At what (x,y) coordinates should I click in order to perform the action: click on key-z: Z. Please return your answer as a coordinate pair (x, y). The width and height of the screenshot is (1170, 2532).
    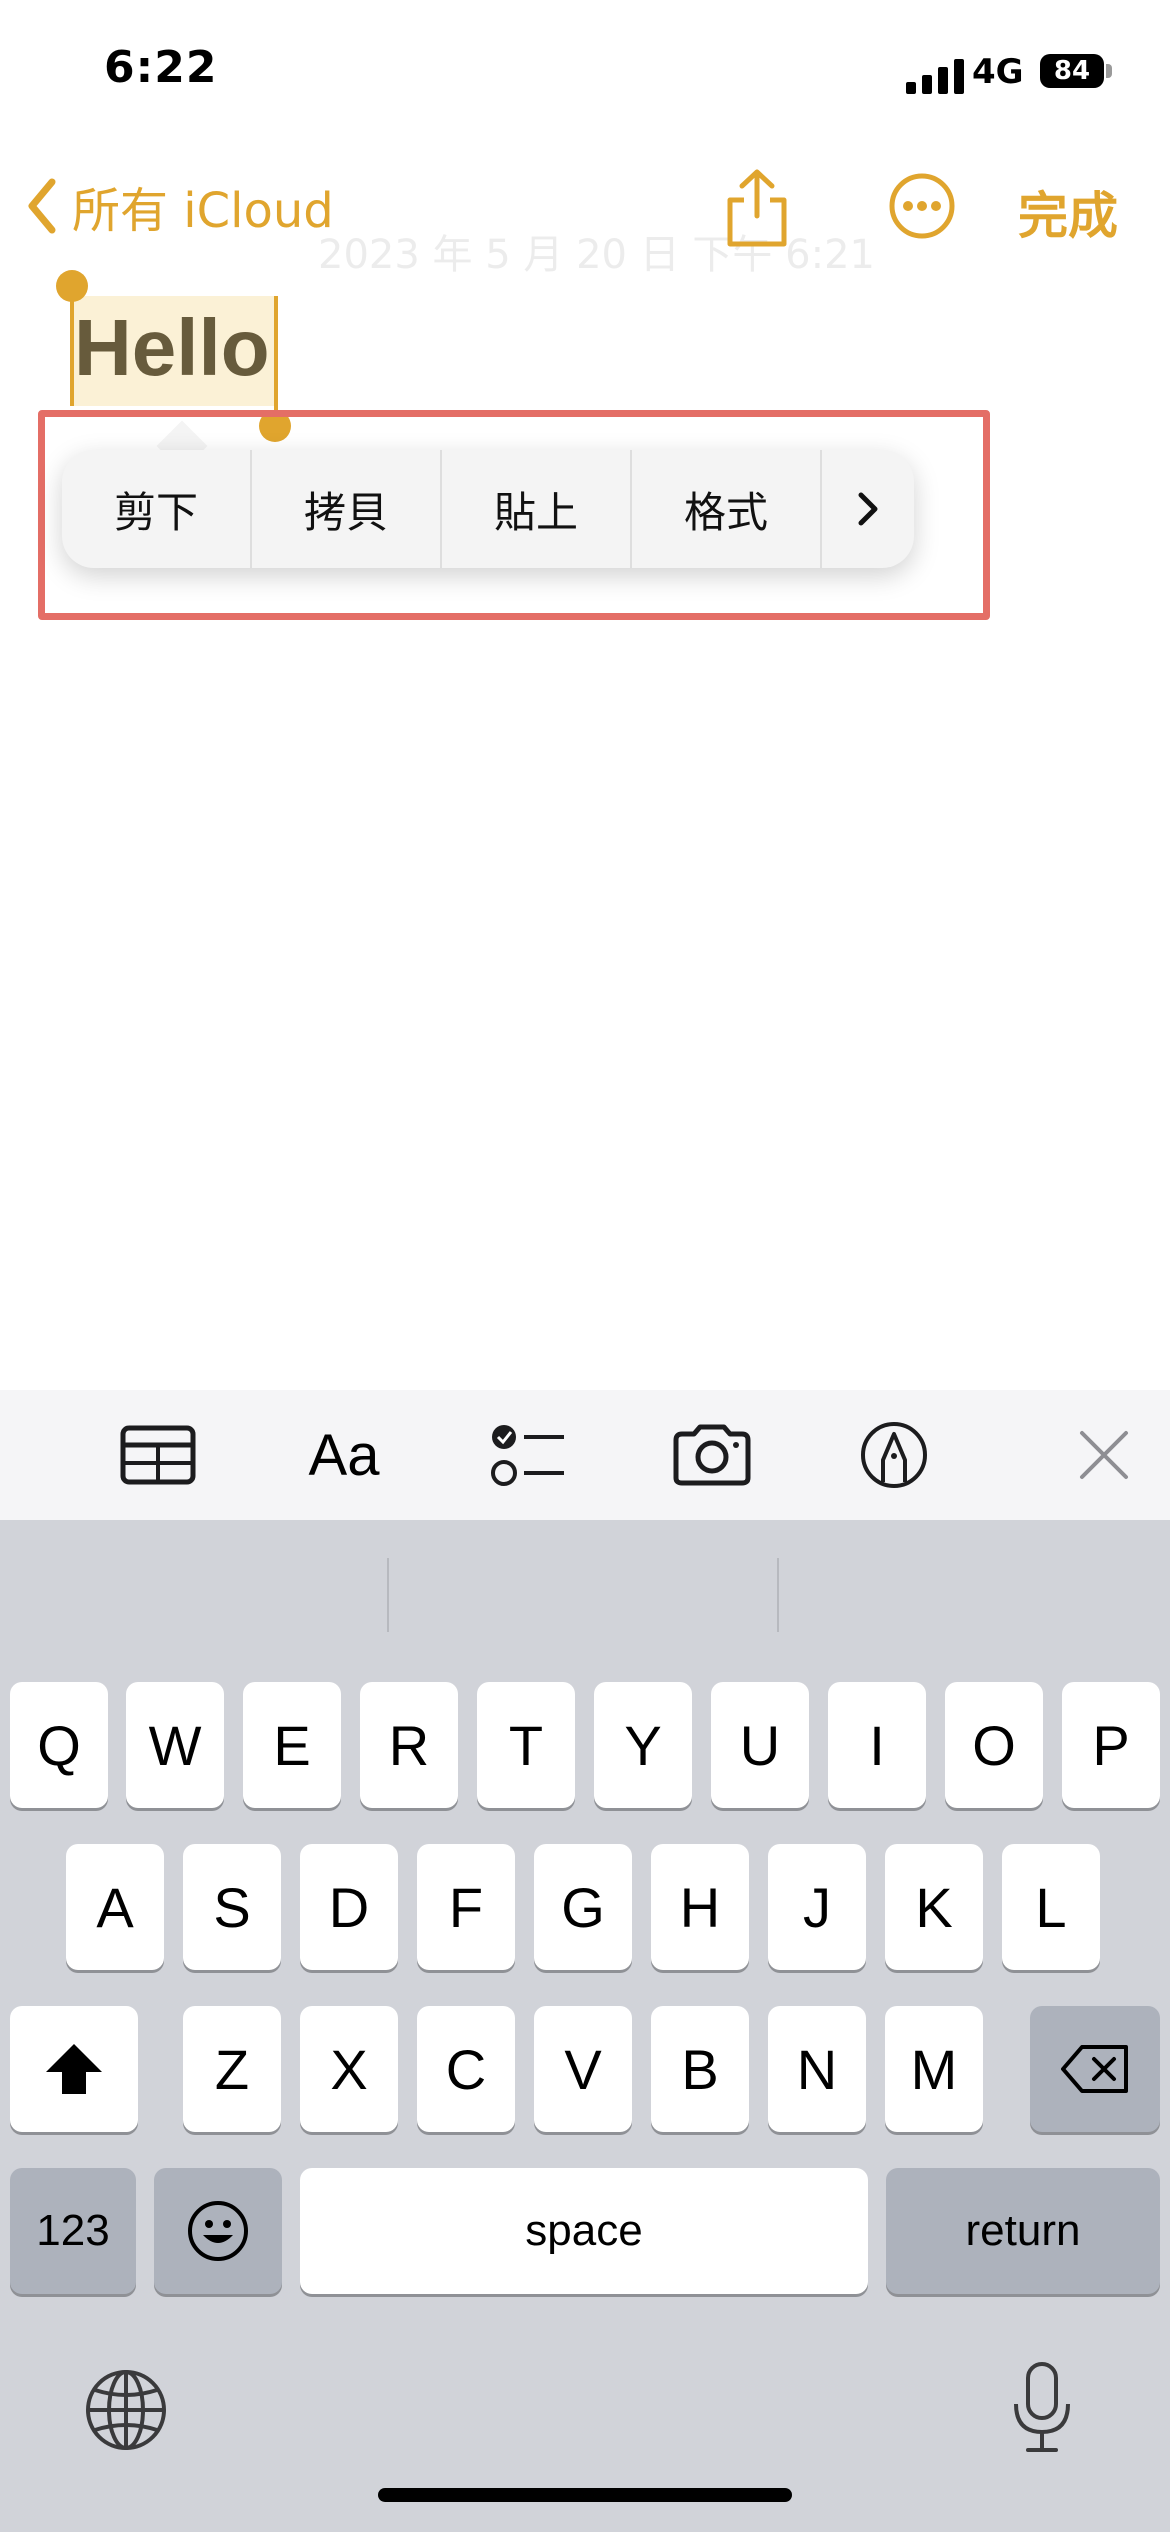
    Looking at the image, I should click on (232, 2069).